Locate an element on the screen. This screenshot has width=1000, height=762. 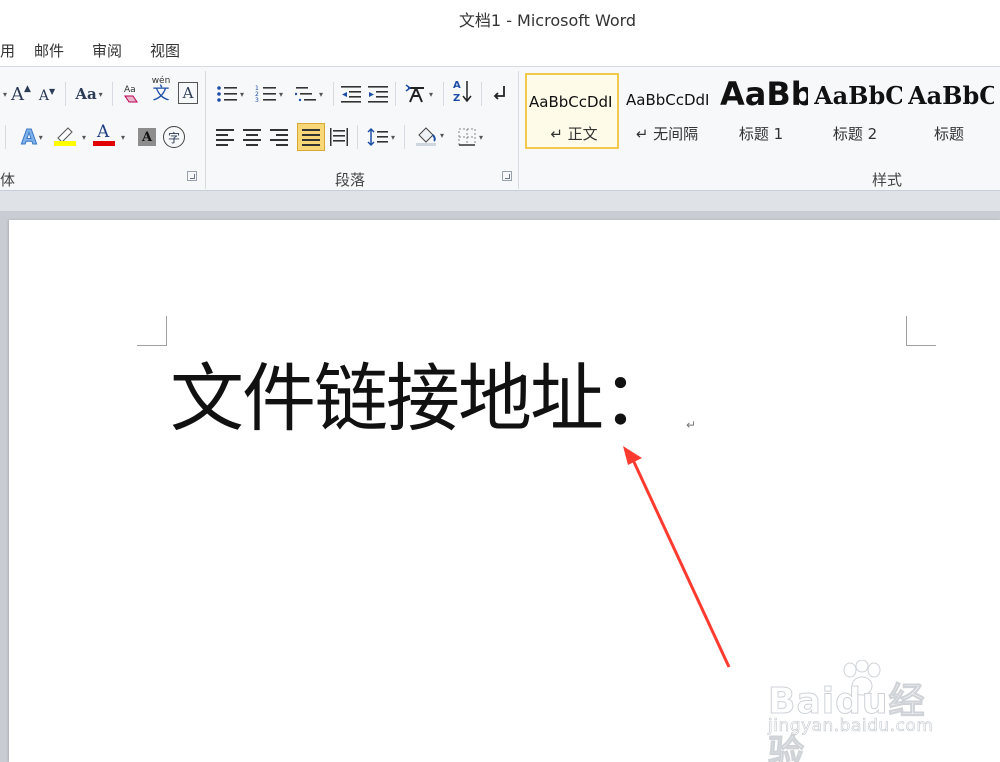
tab-review: 审阅 is located at coordinates (107, 50).